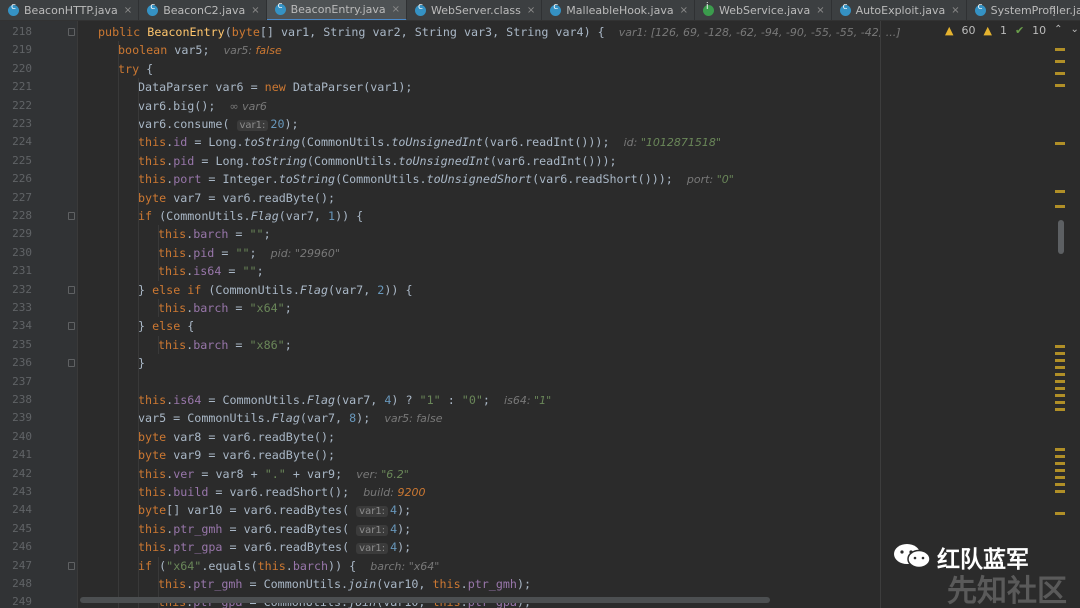 The image size is (1080, 608). Describe the element at coordinates (225, 308) in the screenshot. I see `code-line: this.barch = "x64";` at that location.